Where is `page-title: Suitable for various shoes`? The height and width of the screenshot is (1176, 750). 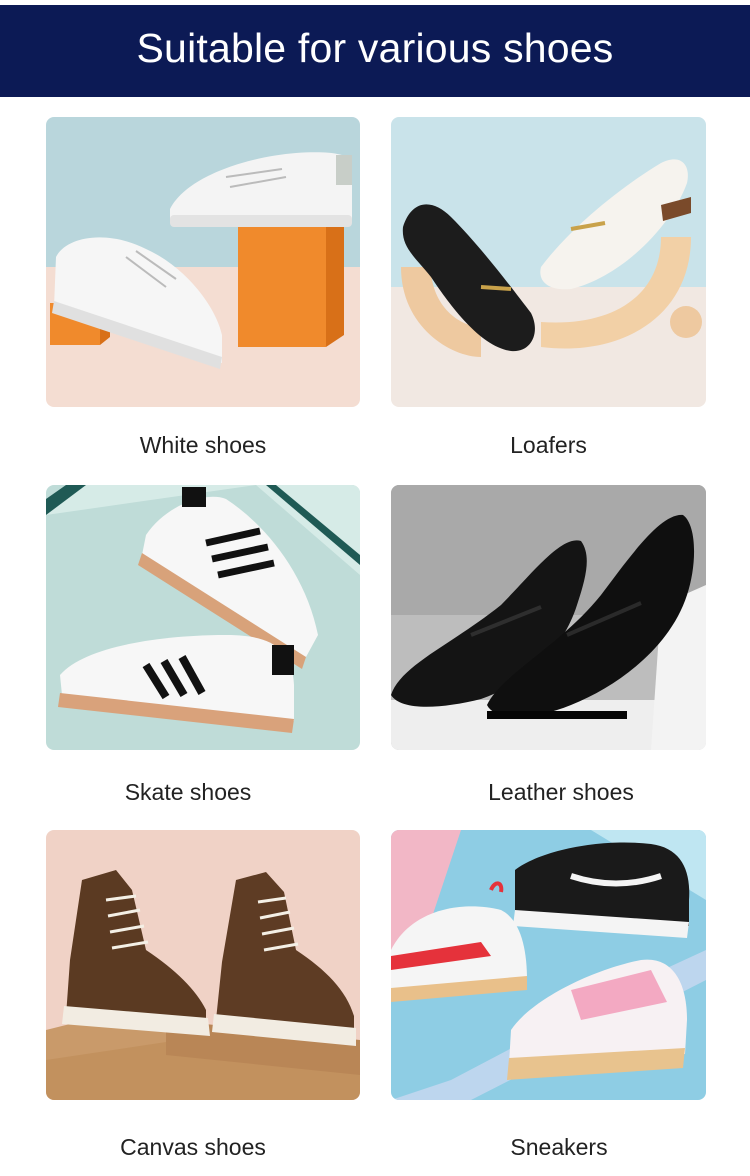 page-title: Suitable for various shoes is located at coordinates (375, 47).